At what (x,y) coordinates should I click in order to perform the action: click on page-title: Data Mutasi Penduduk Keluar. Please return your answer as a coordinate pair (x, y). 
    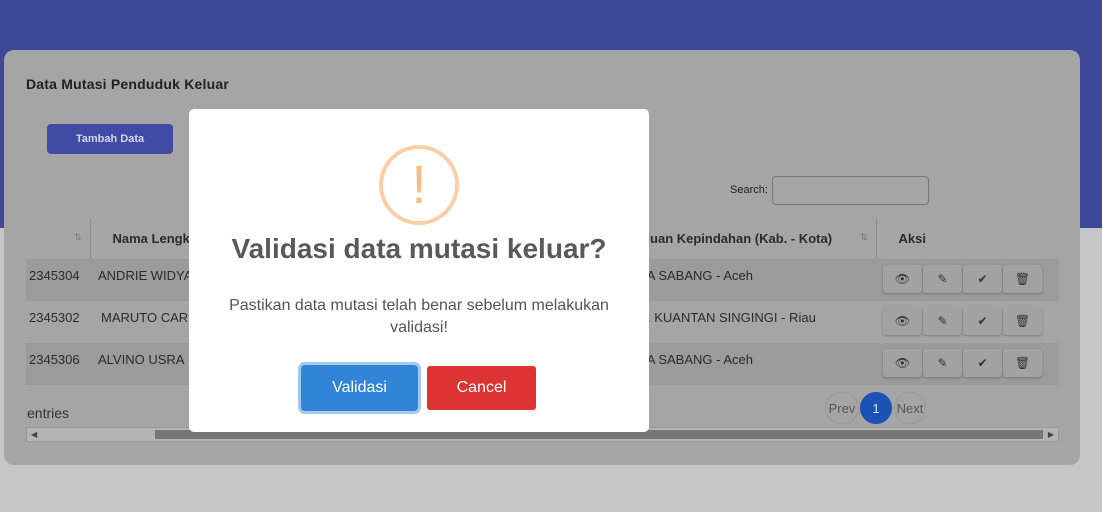
    Looking at the image, I should click on (127, 84).